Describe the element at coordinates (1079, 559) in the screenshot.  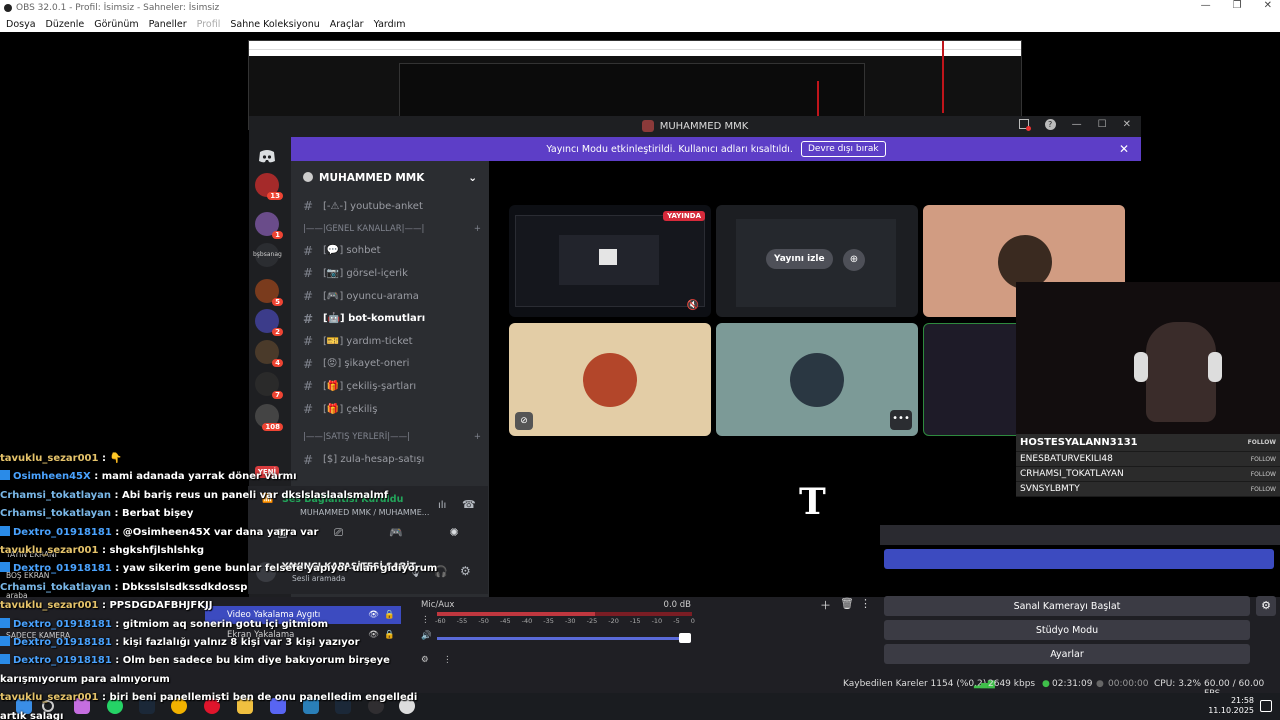
I see `start-streaming-button` at that location.